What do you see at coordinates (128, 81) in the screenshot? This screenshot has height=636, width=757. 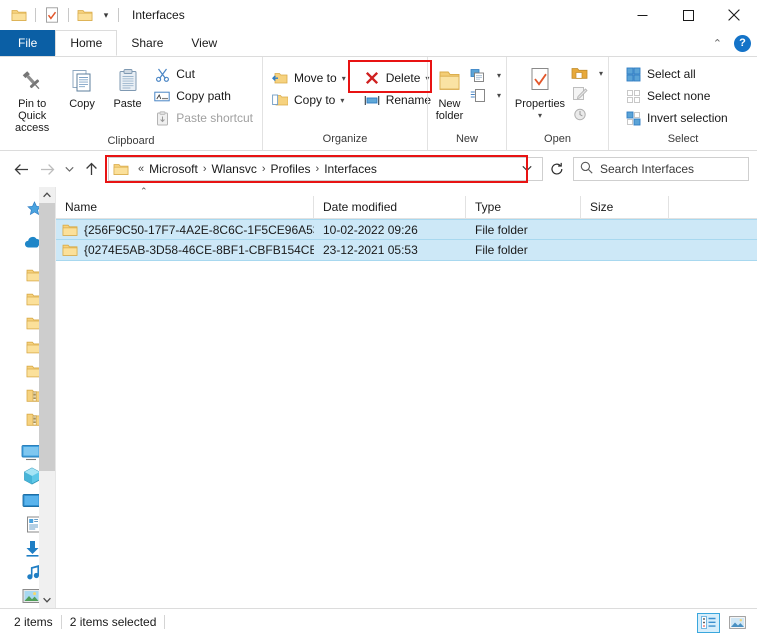 I see `paste-icon` at bounding box center [128, 81].